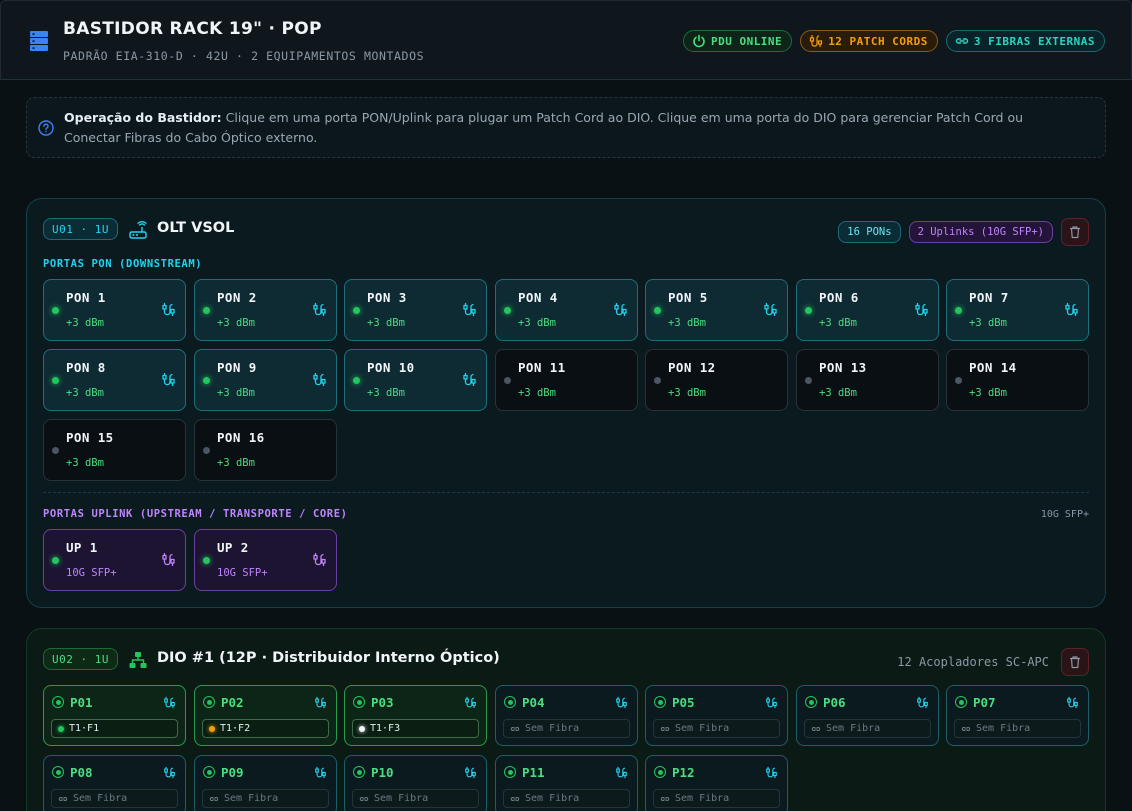 The width and height of the screenshot is (1132, 811). What do you see at coordinates (834, 702) in the screenshot?
I see `dio-port-name: P06` at bounding box center [834, 702].